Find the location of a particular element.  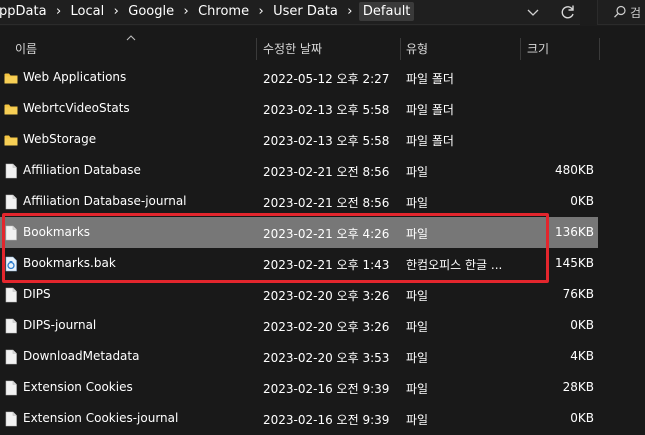

file-name: Extension Cookies is located at coordinates (78, 387).